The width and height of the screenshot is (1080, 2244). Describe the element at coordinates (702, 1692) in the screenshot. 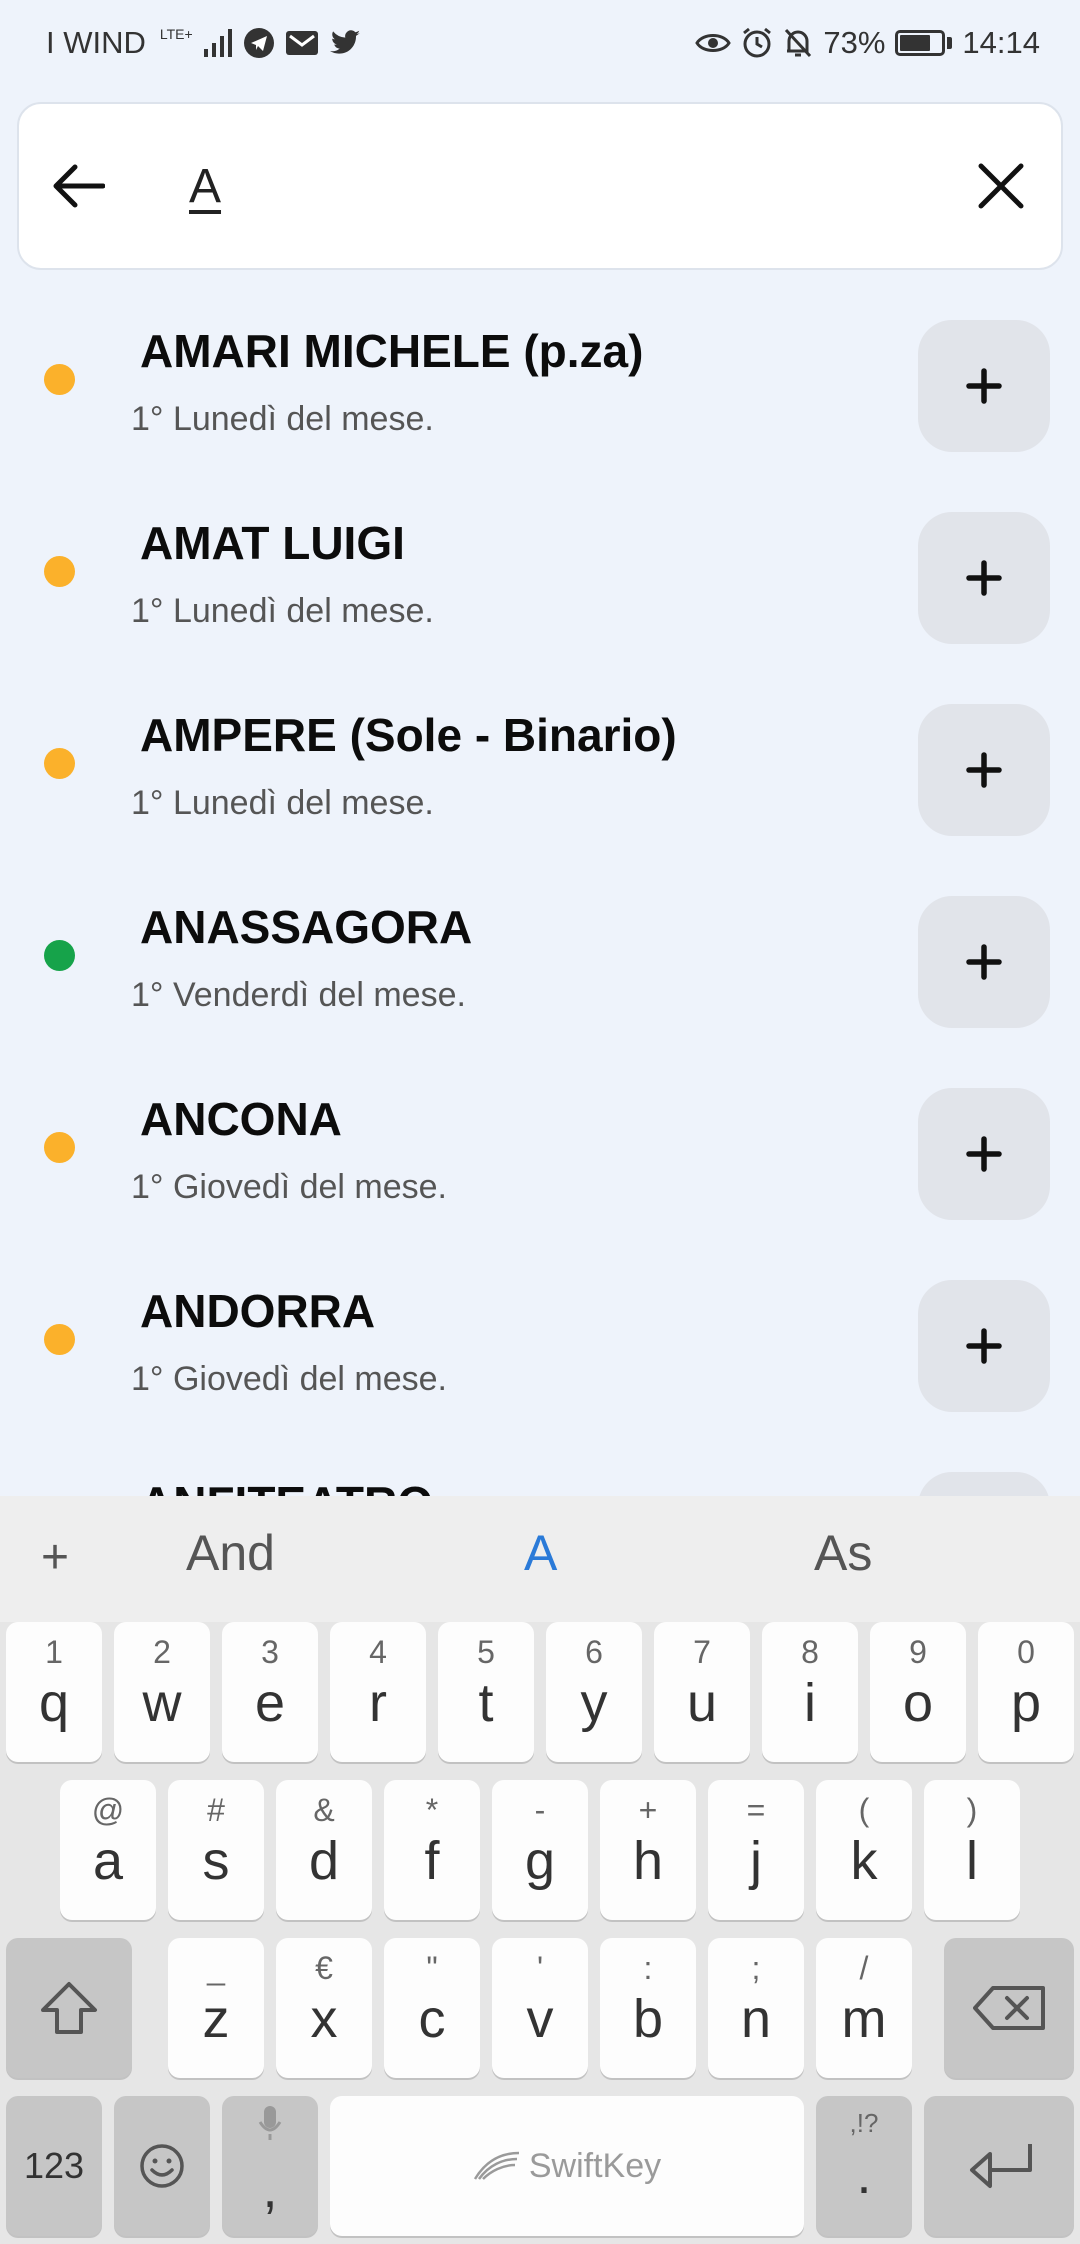

I see `key-u: 7u` at that location.